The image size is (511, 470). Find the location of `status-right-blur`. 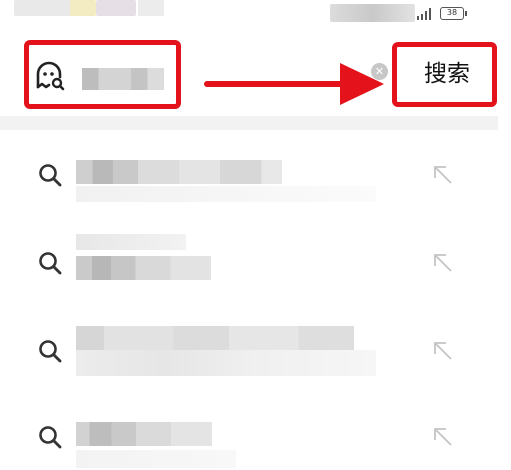

status-right-blur is located at coordinates (372, 13).